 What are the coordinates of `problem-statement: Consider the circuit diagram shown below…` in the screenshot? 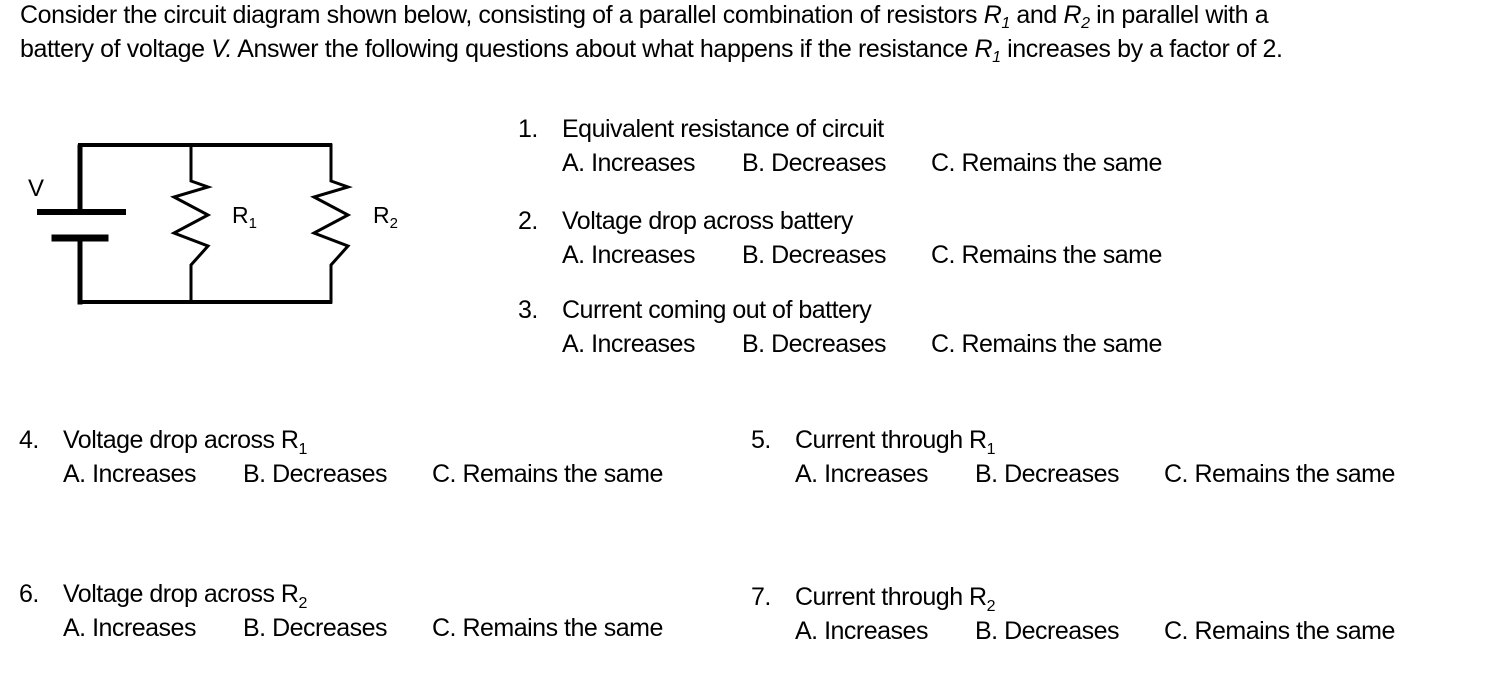 It's located at (760, 33).